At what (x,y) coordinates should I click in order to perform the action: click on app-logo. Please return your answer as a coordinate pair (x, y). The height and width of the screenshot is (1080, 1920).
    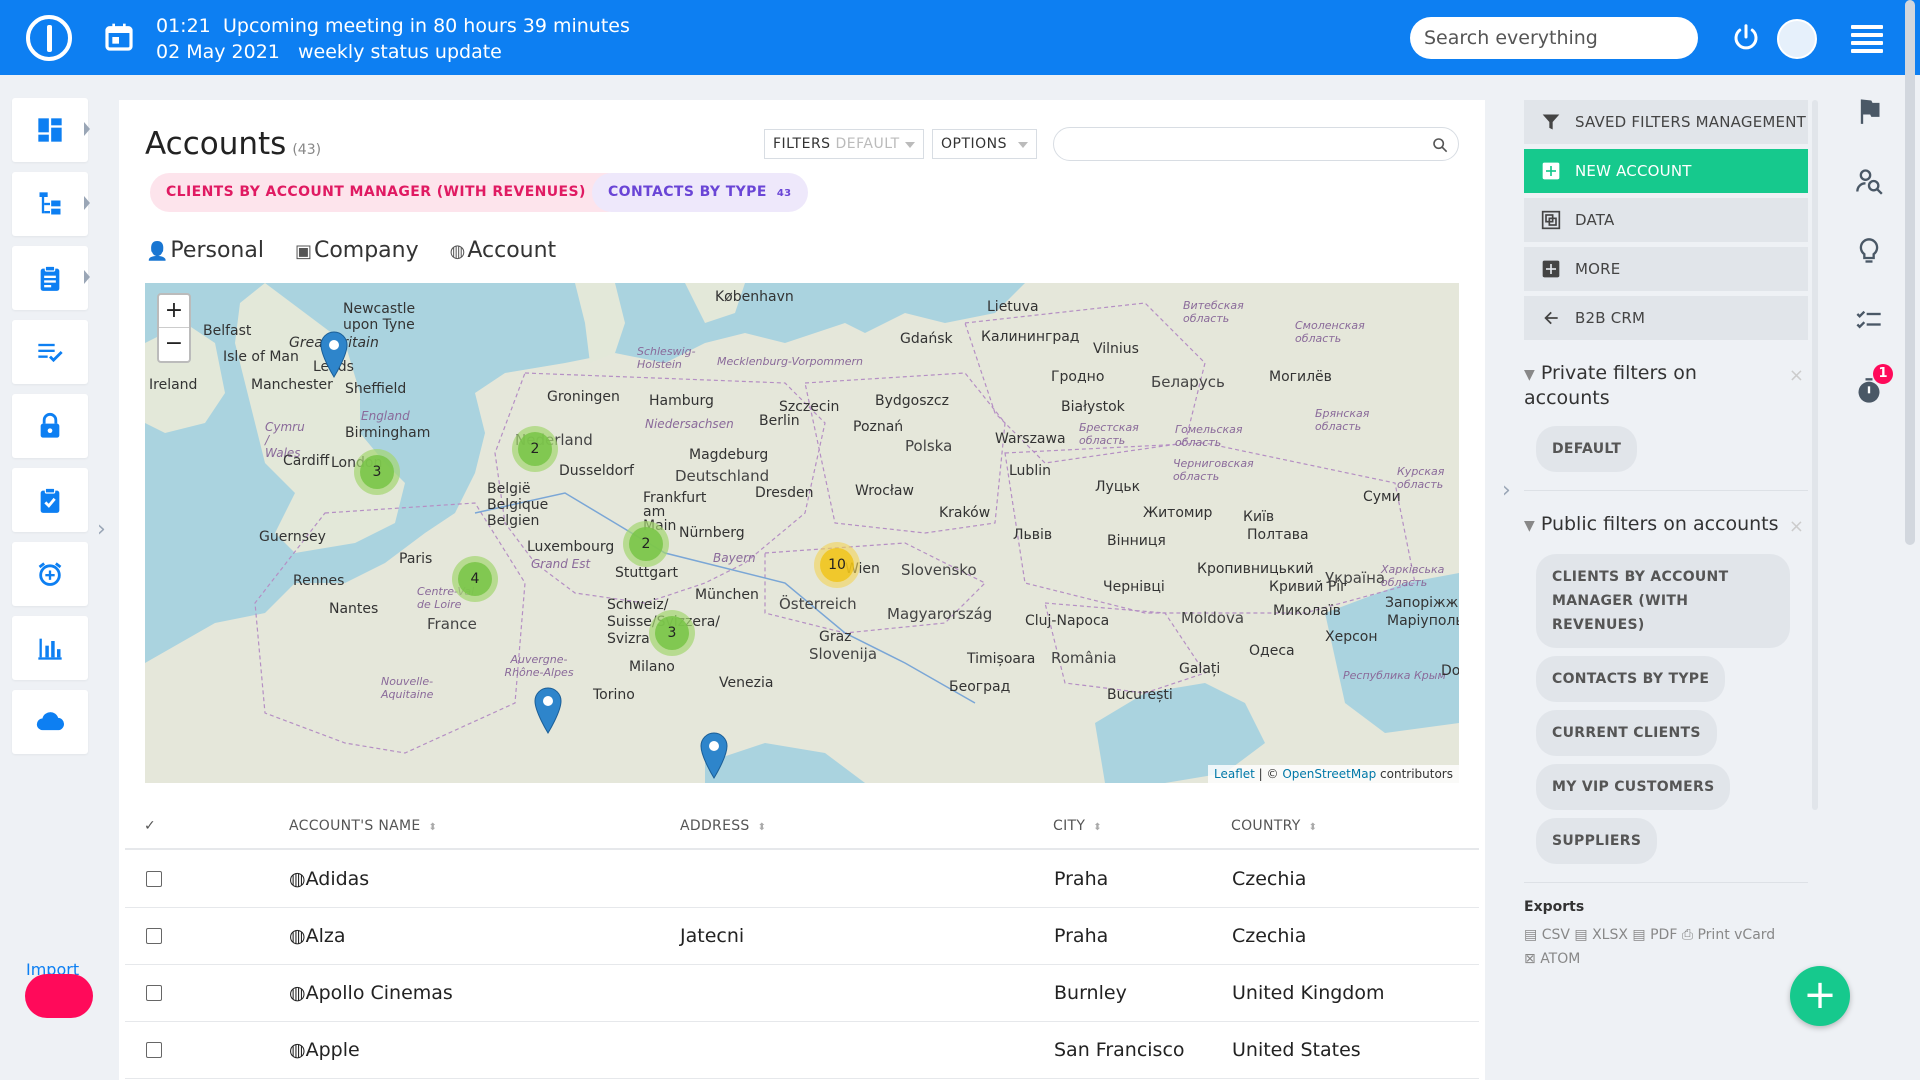
    Looking at the image, I should click on (49, 38).